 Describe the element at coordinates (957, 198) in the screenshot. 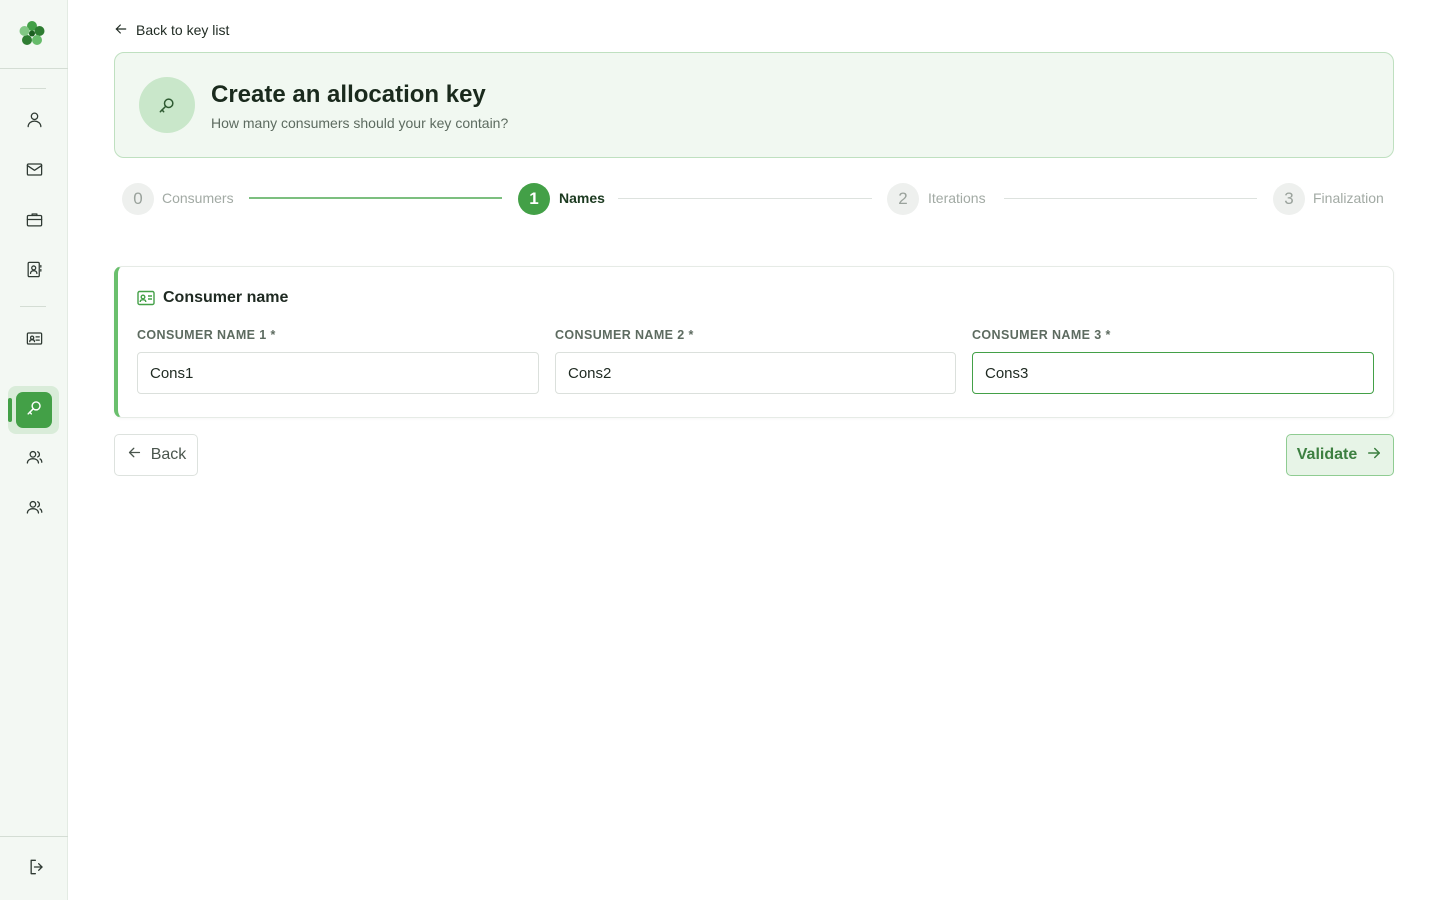

I see `step-2-label: Iterations` at that location.